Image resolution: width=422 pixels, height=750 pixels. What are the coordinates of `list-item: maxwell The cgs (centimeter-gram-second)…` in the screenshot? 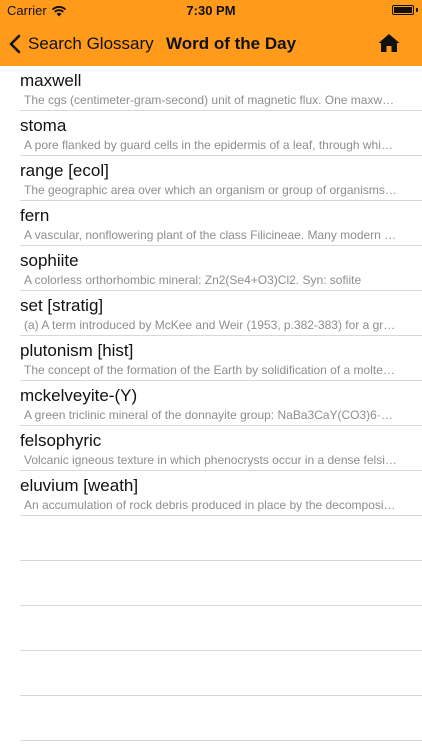 It's located at (221, 88).